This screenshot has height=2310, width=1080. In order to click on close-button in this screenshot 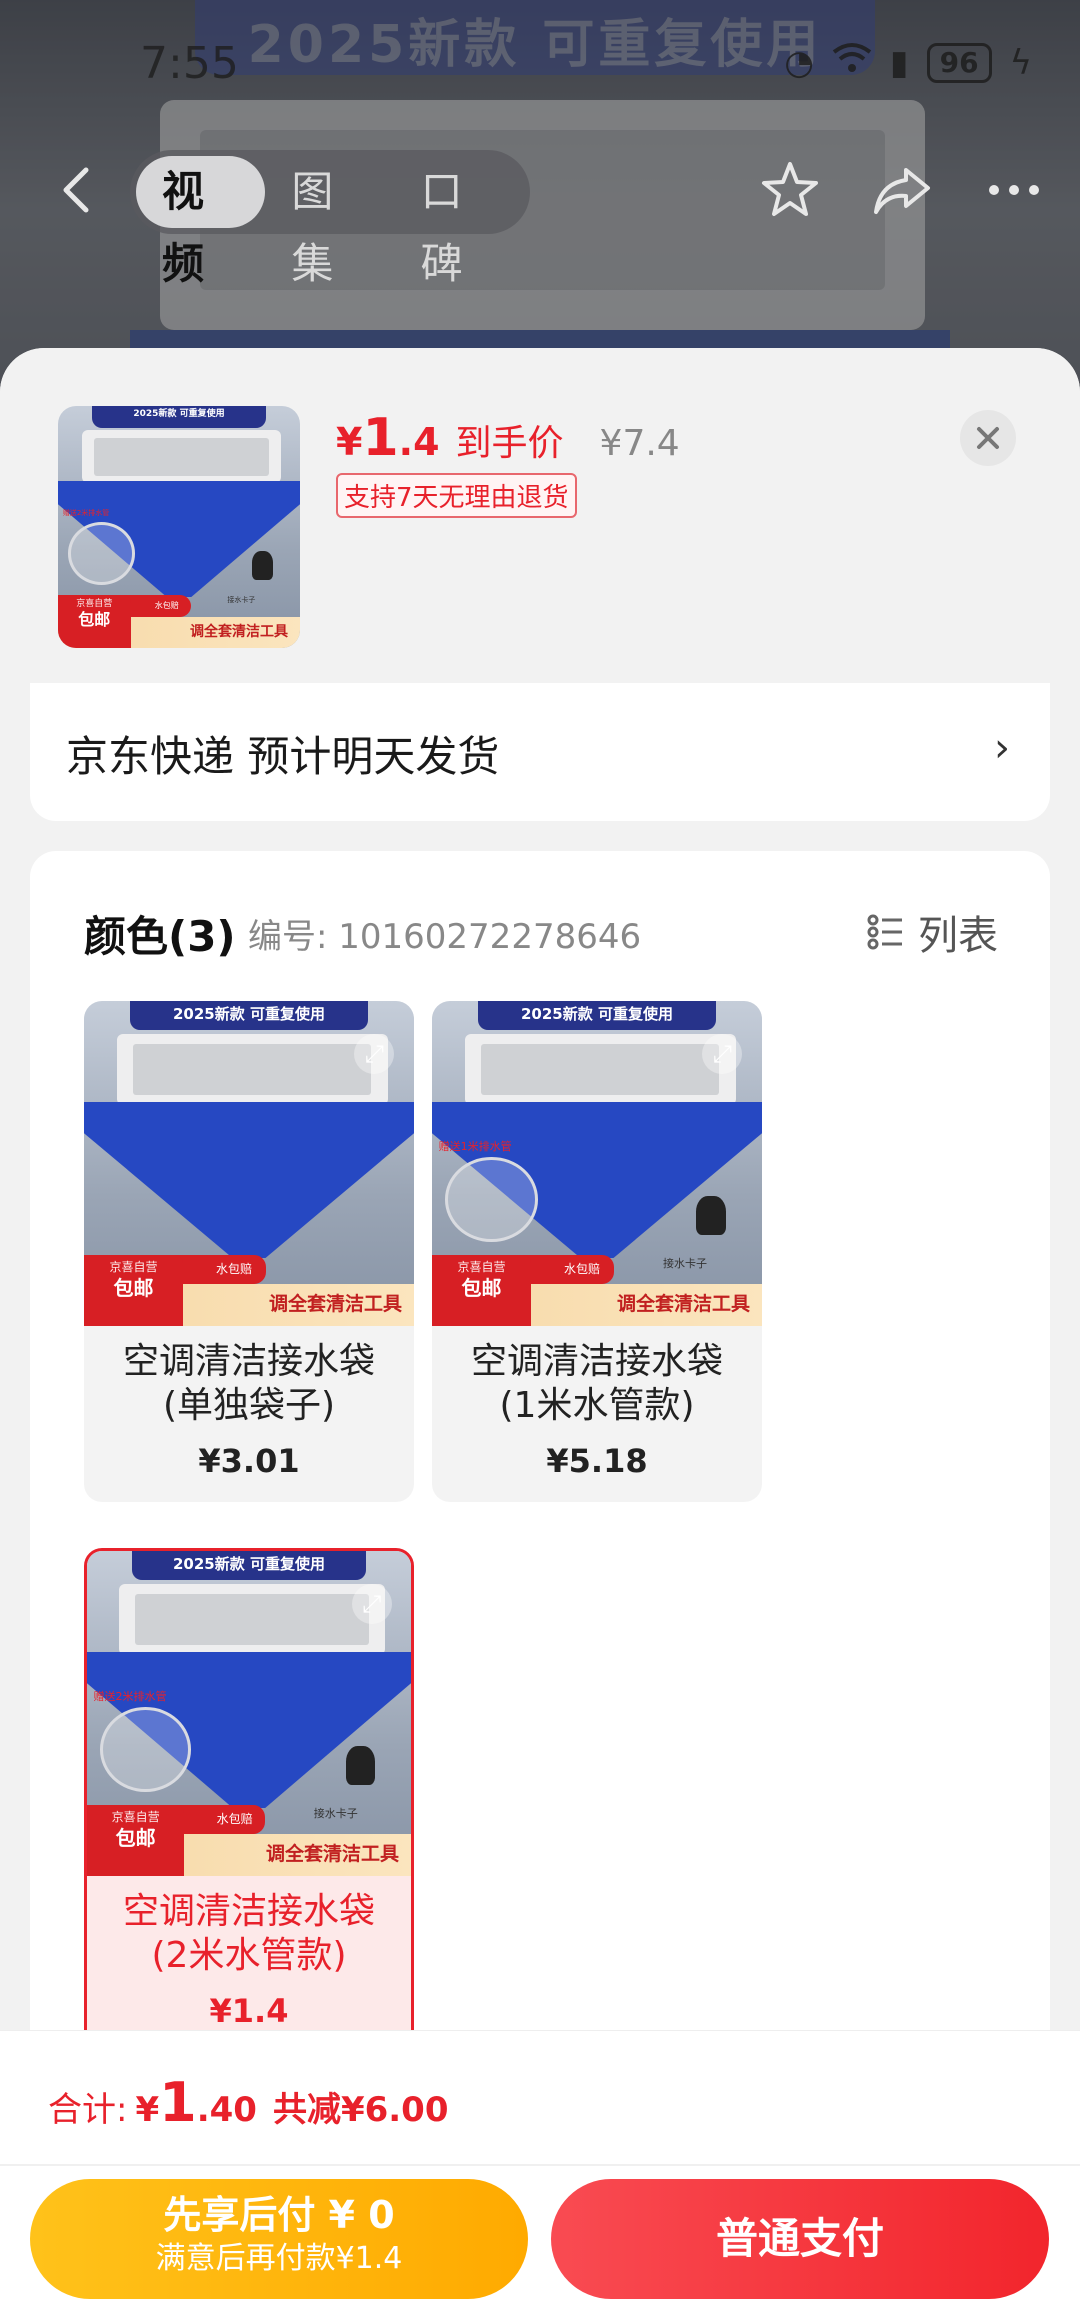, I will do `click(988, 438)`.